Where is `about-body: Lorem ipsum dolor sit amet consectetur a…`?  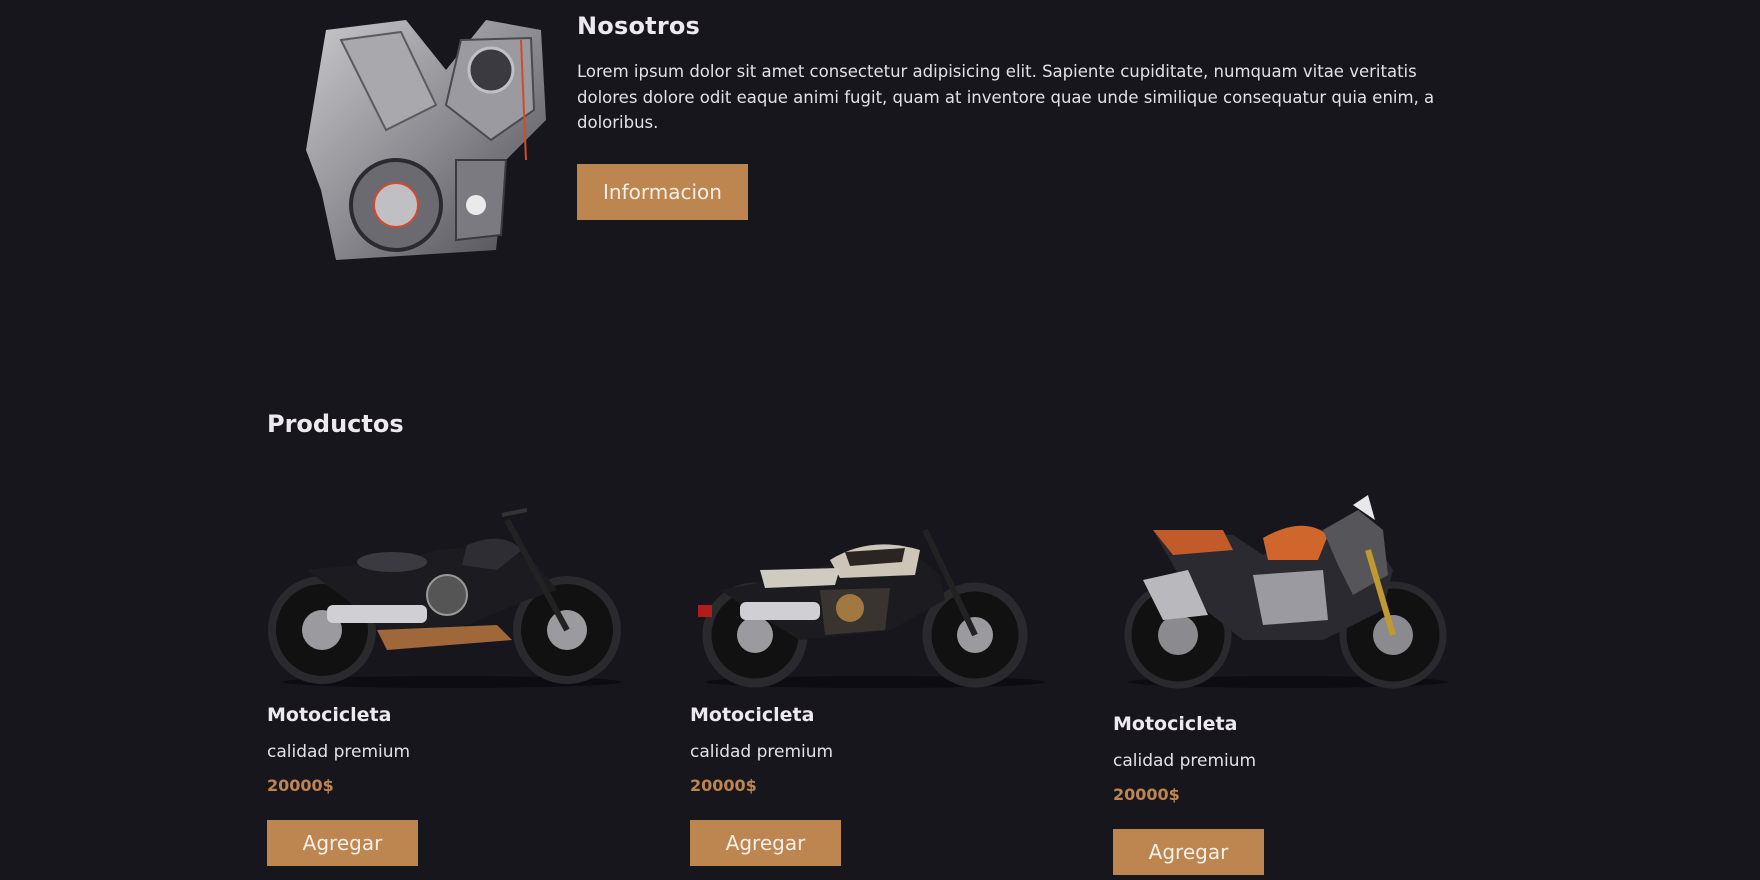 about-body: Lorem ipsum dolor sit amet consectetur a… is located at coordinates (1006, 97).